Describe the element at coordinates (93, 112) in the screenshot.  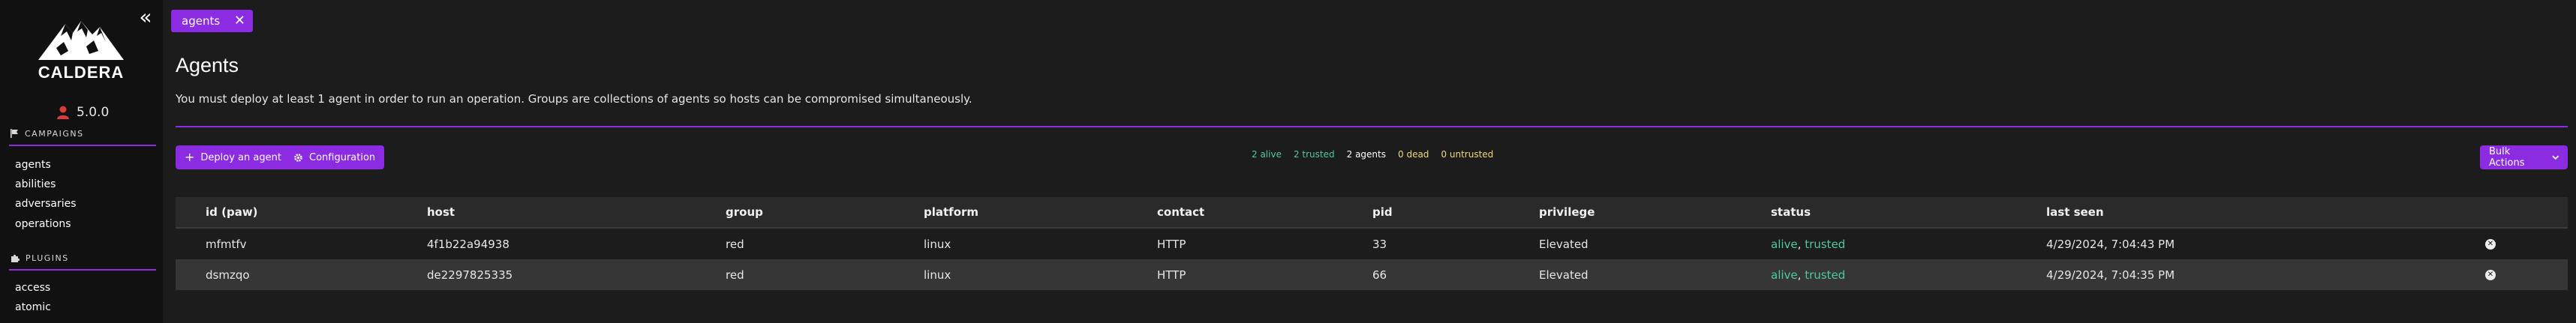
I see `version-label: 5.0.0` at that location.